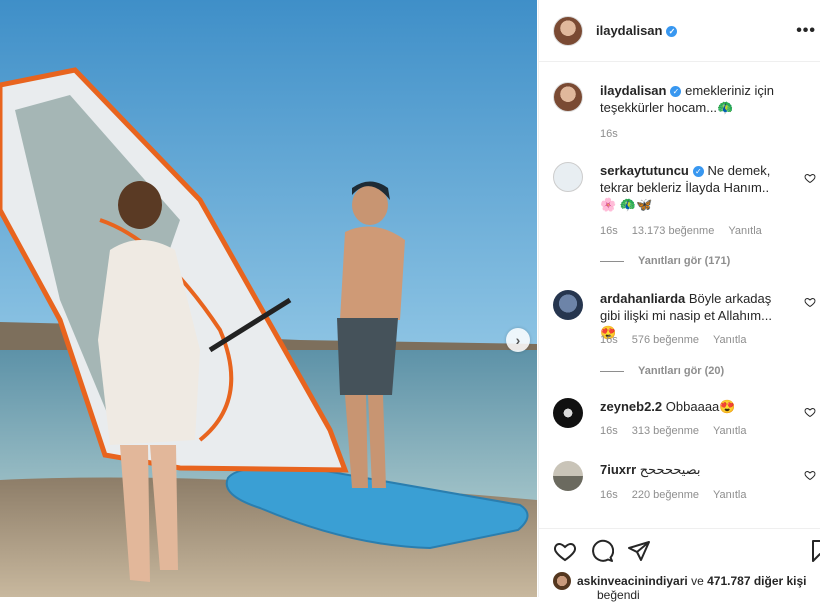 This screenshot has width=820, height=602. I want to click on post-header: ilaydalisan ✓ •••, so click(679, 31).